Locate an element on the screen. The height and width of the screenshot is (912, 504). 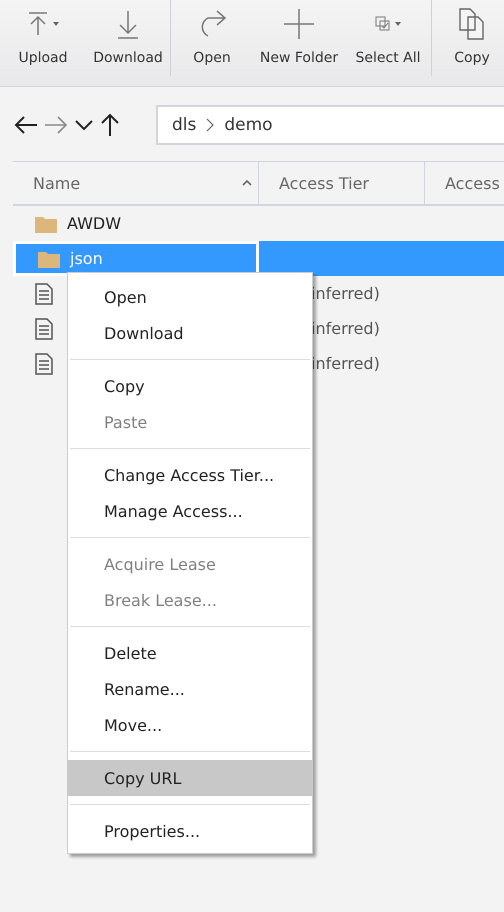
column-header-label: Access is located at coordinates (472, 183).